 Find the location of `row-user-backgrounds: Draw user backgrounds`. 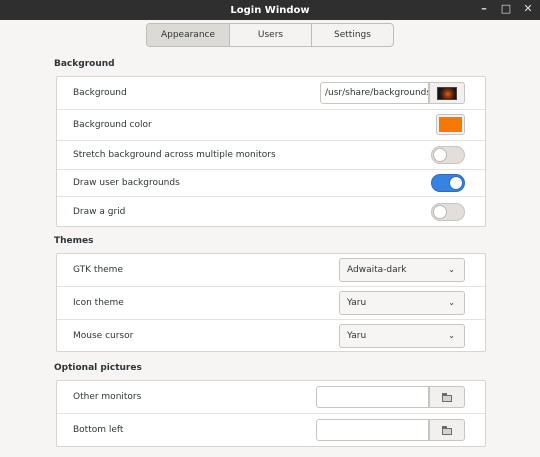

row-user-backgrounds: Draw user backgrounds is located at coordinates (271, 183).